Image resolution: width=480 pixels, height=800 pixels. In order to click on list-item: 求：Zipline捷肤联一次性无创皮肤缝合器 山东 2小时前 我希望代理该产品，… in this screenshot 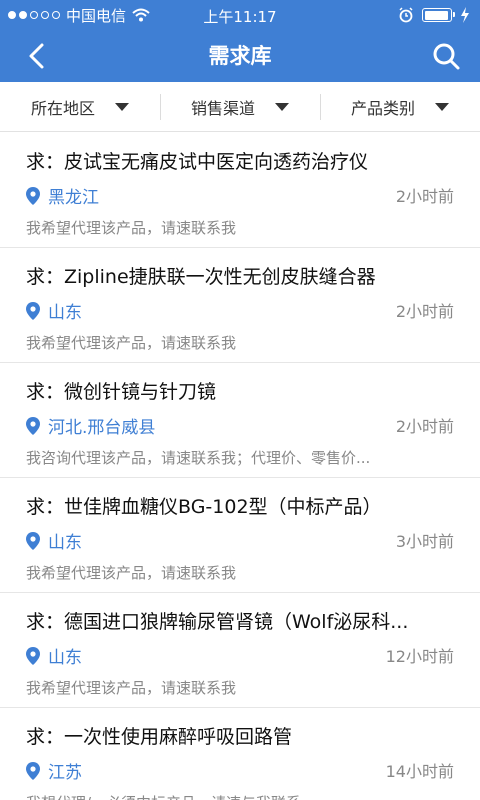, I will do `click(240, 305)`.